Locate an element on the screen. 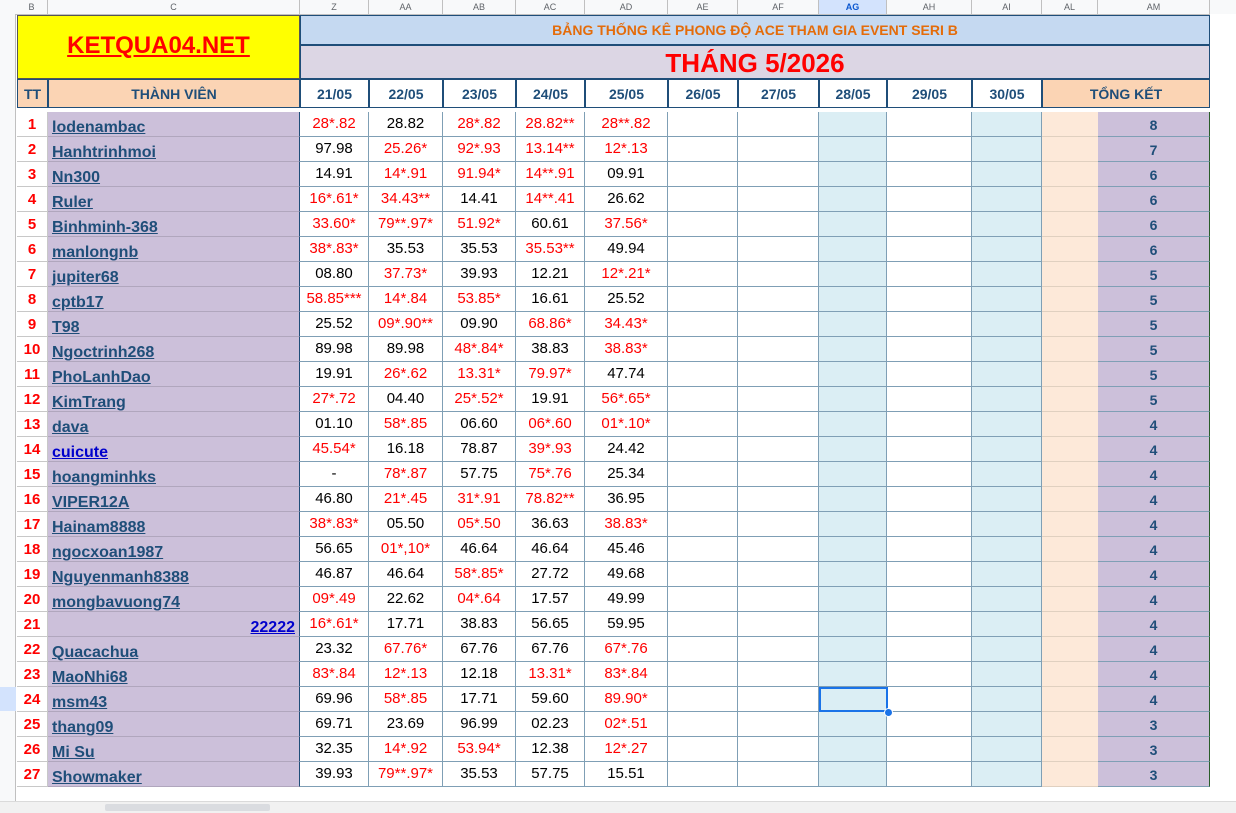 This screenshot has width=1236, height=813. result-cell: 14*.84 is located at coordinates (406, 299).